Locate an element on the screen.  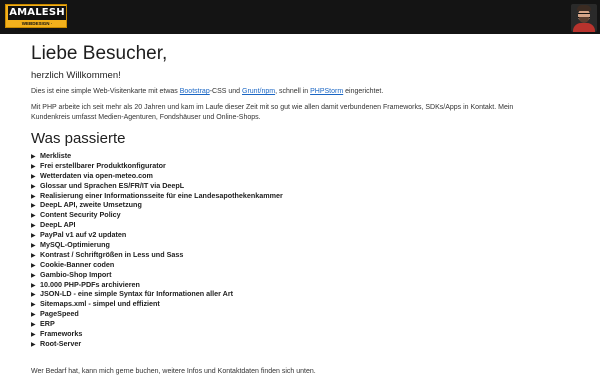
avatar-body is located at coordinates (584, 27).